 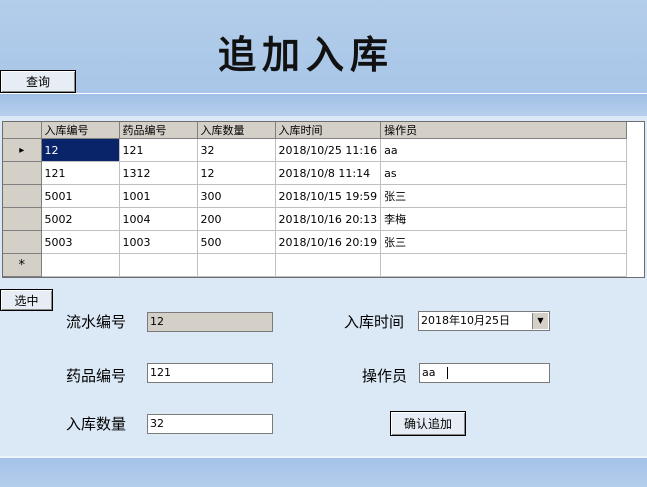 What do you see at coordinates (484, 373) in the screenshot?
I see `operator-field: aa` at bounding box center [484, 373].